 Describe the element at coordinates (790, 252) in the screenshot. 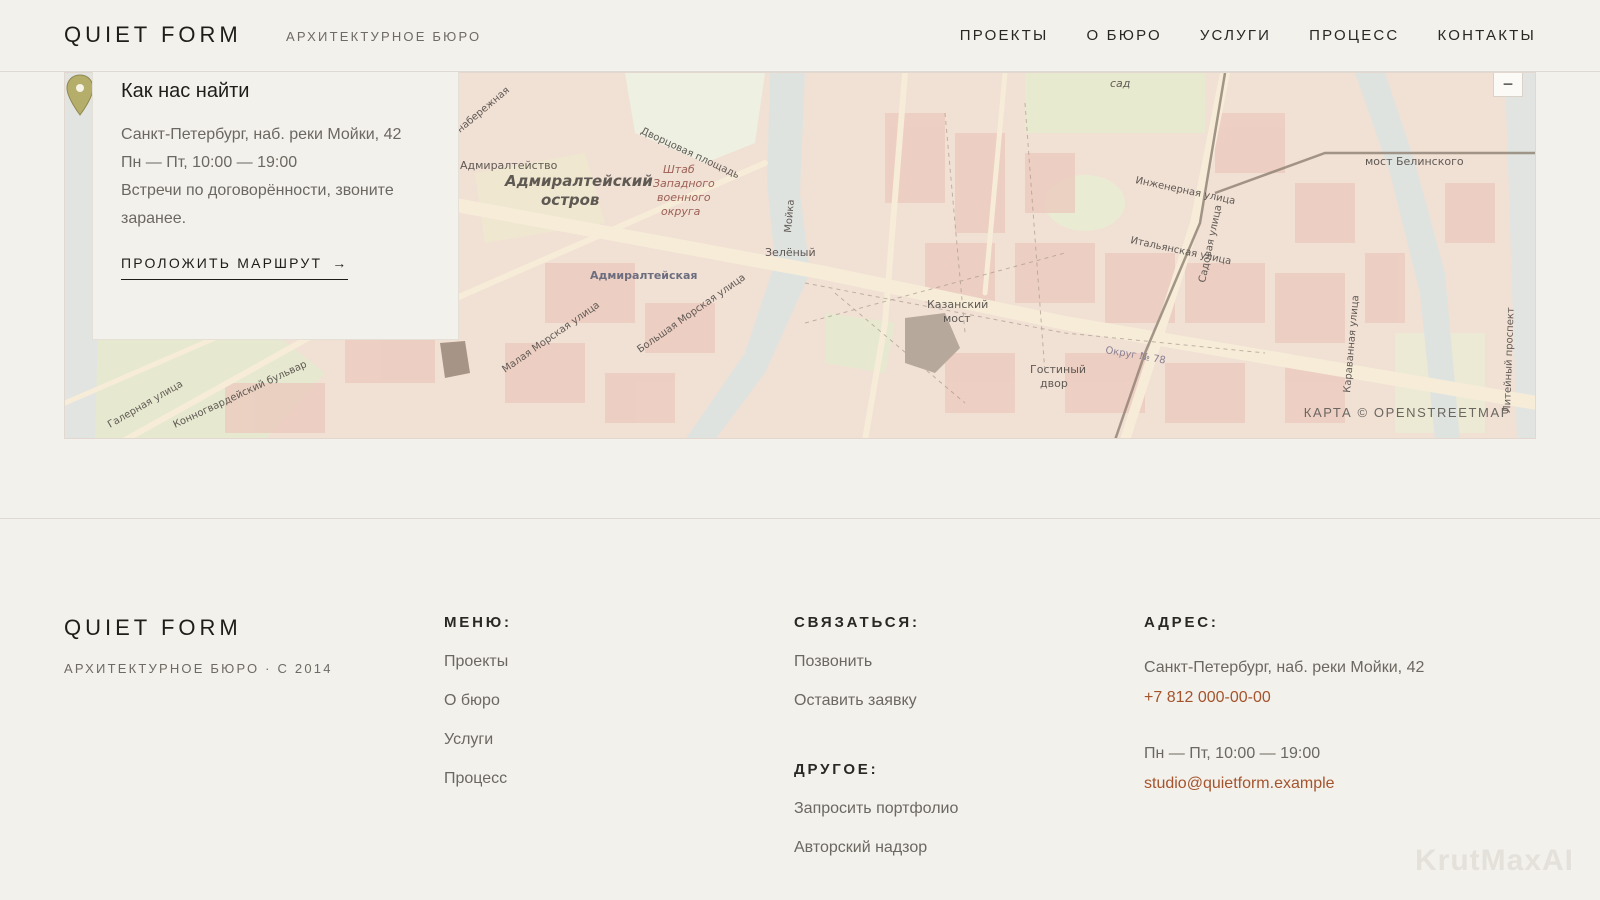

I see `map-label-zeleny: Зелёный` at that location.